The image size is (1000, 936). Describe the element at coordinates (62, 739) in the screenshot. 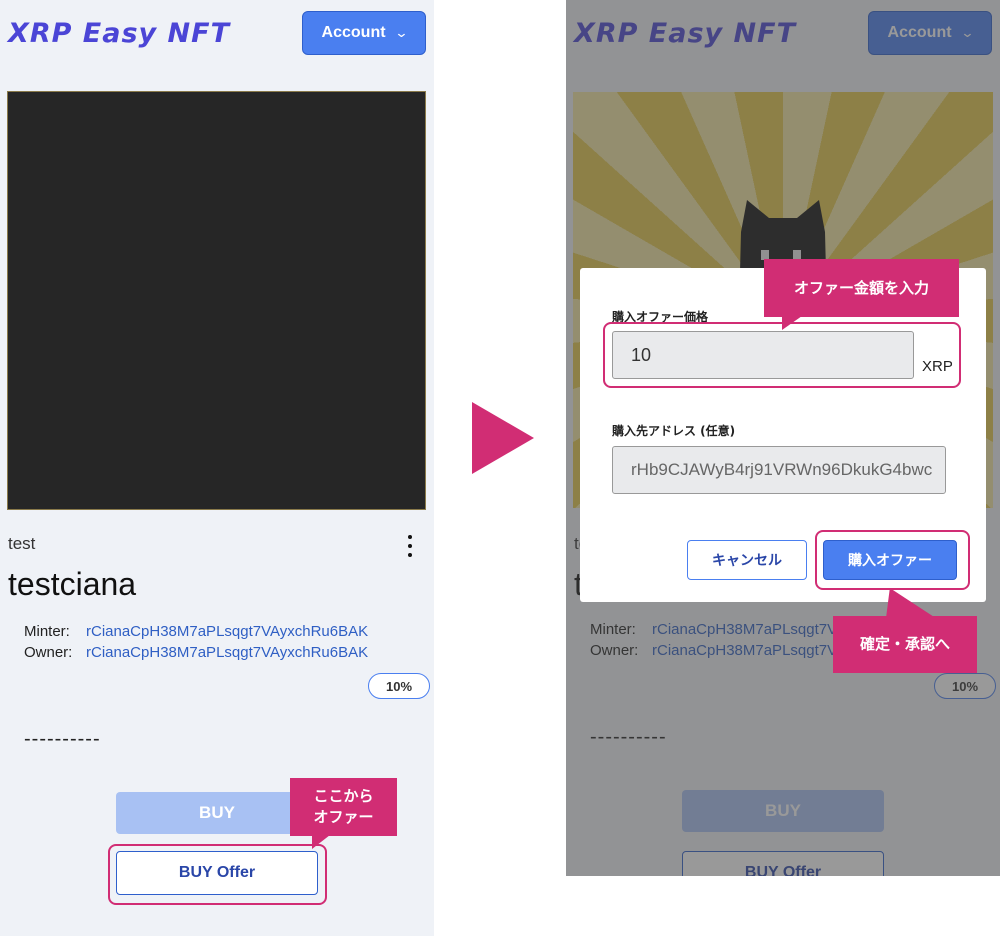

I see `nft-description: ----------` at that location.